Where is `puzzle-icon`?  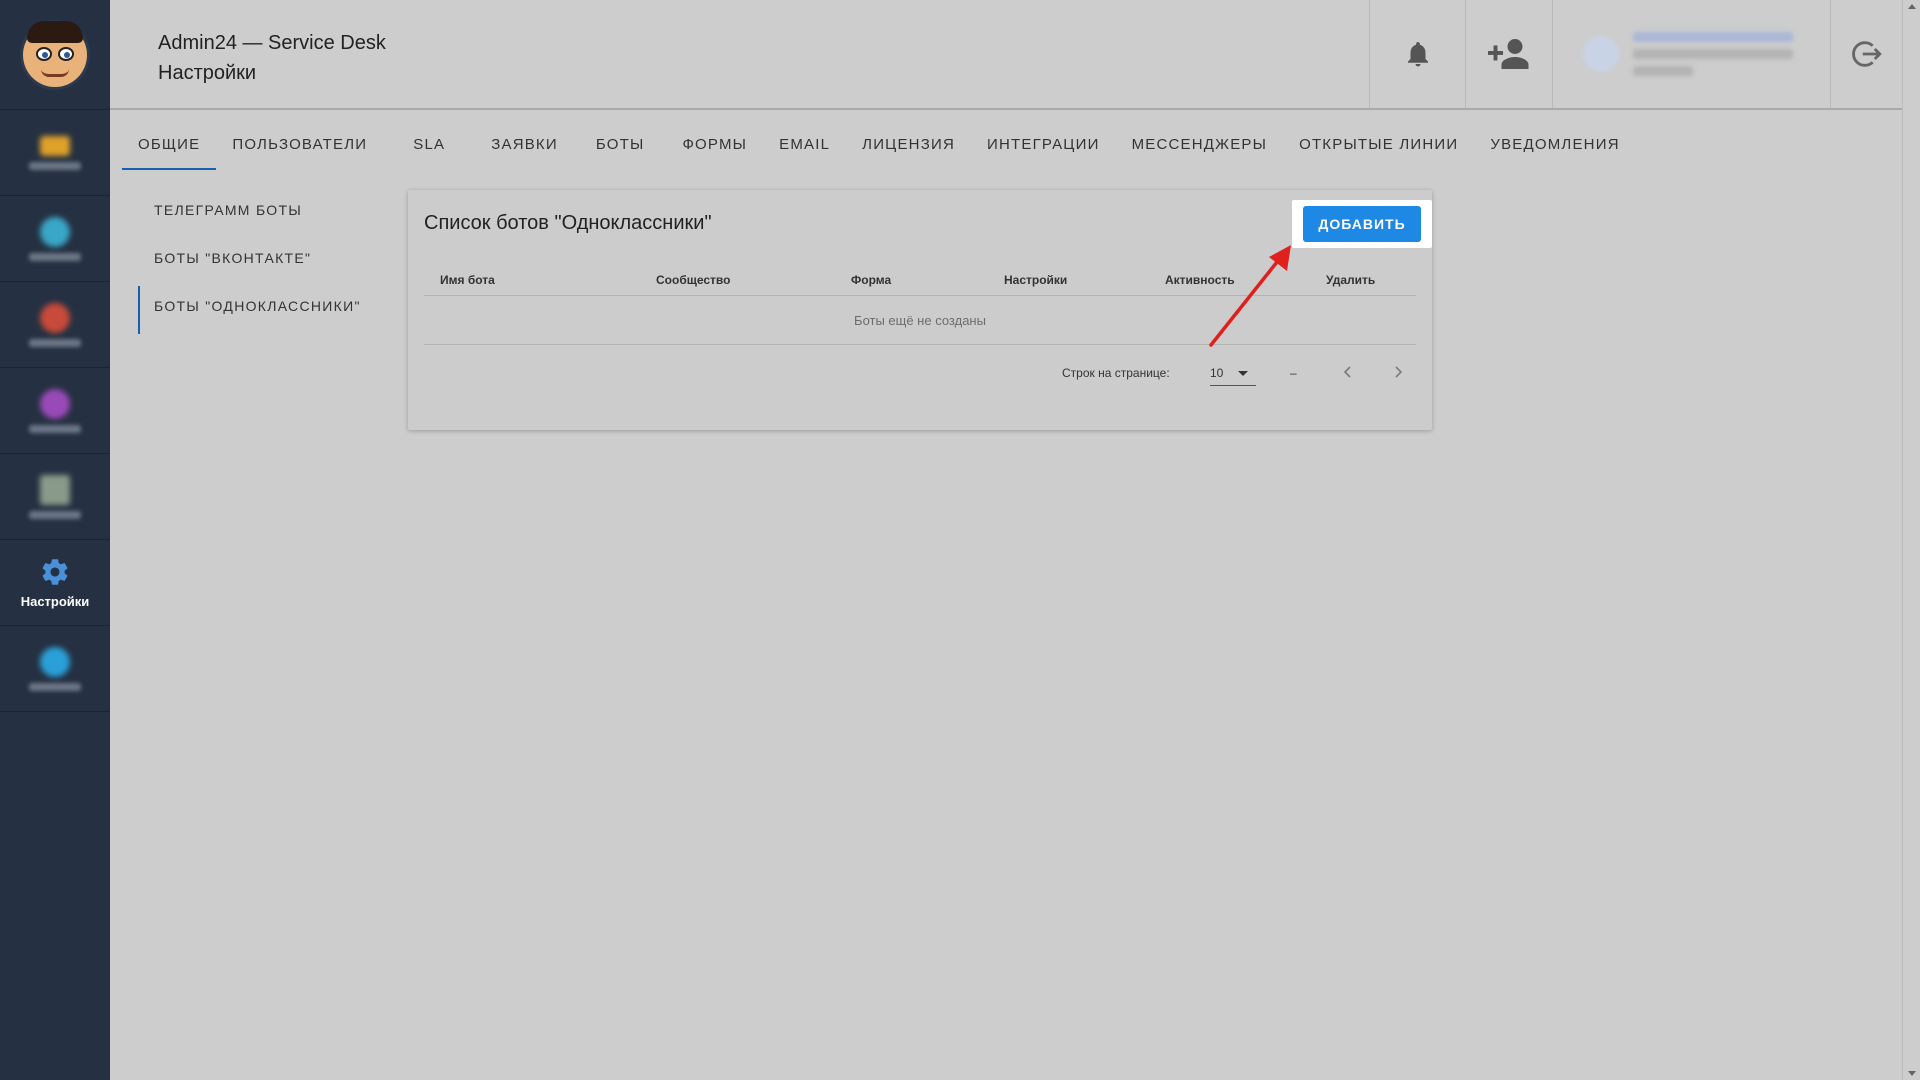
puzzle-icon is located at coordinates (55, 317).